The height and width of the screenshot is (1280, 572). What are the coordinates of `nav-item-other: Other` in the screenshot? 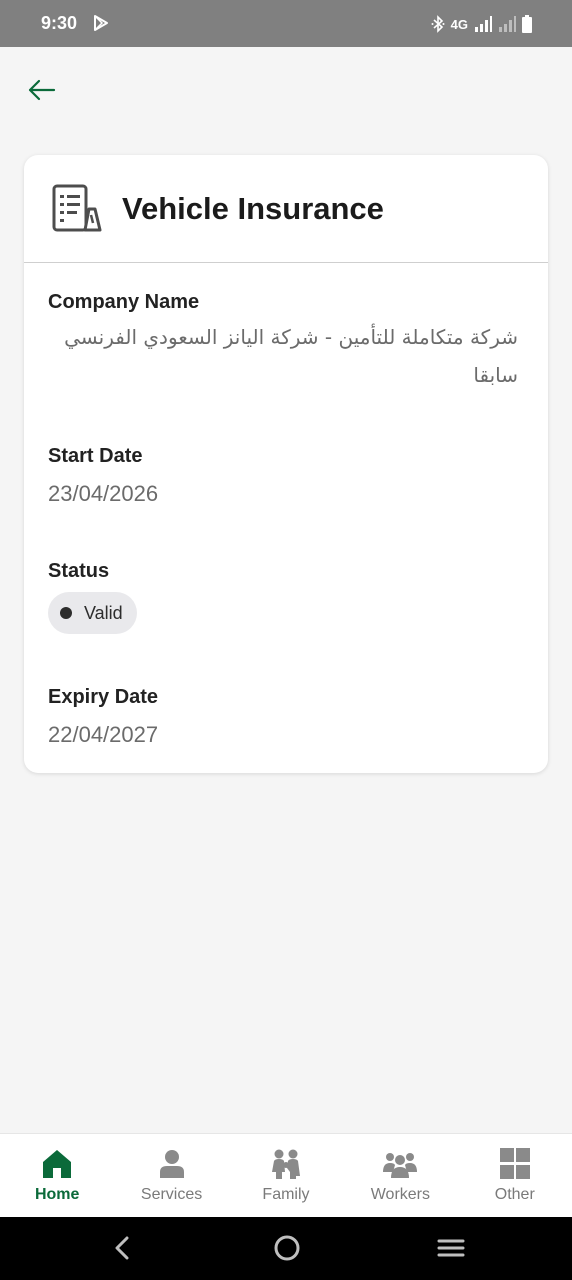 It's located at (515, 1176).